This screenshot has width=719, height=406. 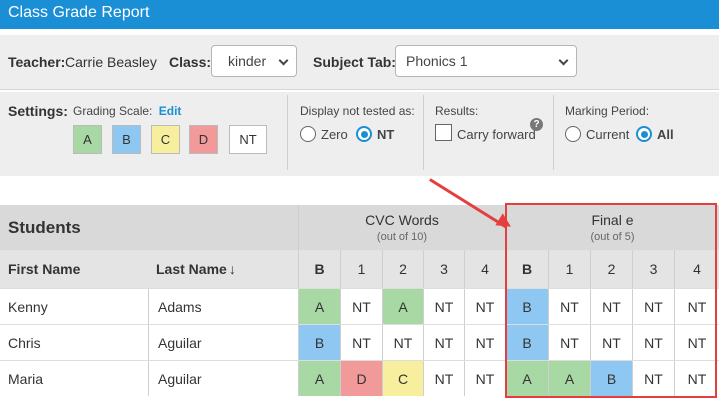 What do you see at coordinates (496, 134) in the screenshot?
I see `carry-forward-label: Carry forward` at bounding box center [496, 134].